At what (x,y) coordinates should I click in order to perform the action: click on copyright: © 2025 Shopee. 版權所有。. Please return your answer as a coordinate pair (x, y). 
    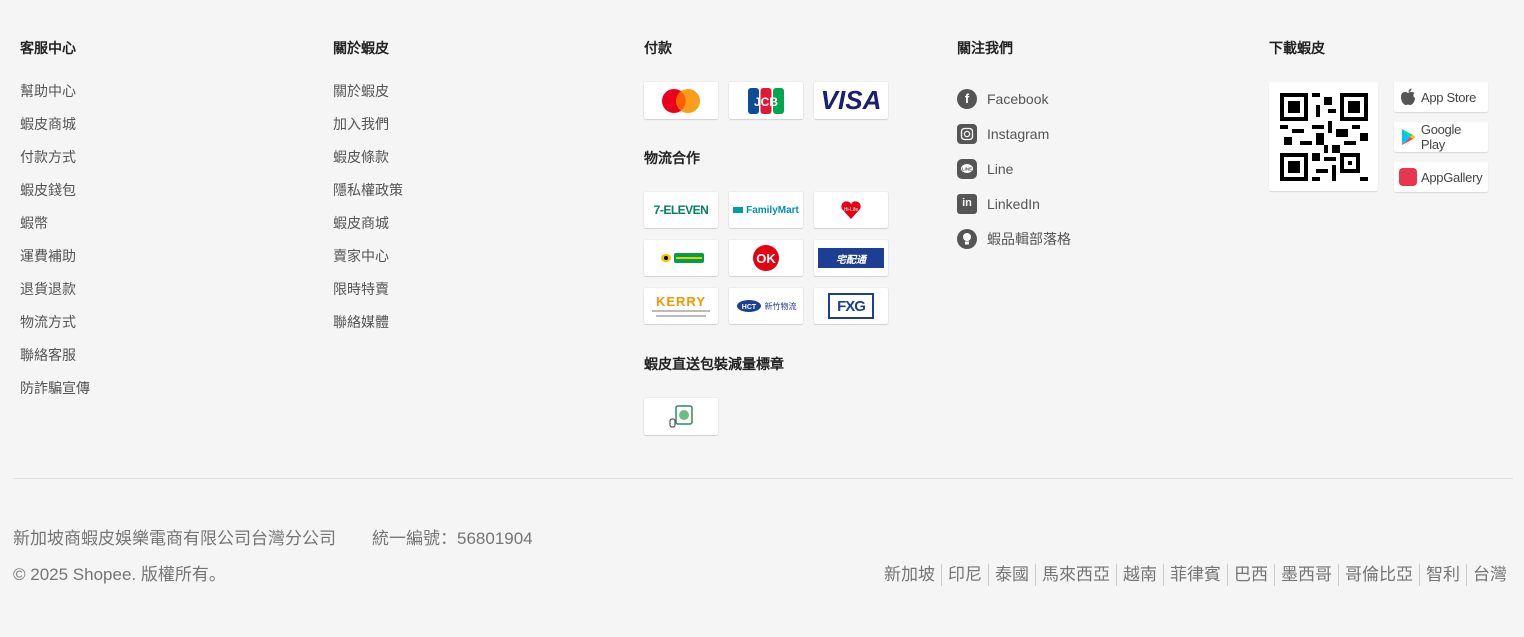
    Looking at the image, I should click on (119, 574).